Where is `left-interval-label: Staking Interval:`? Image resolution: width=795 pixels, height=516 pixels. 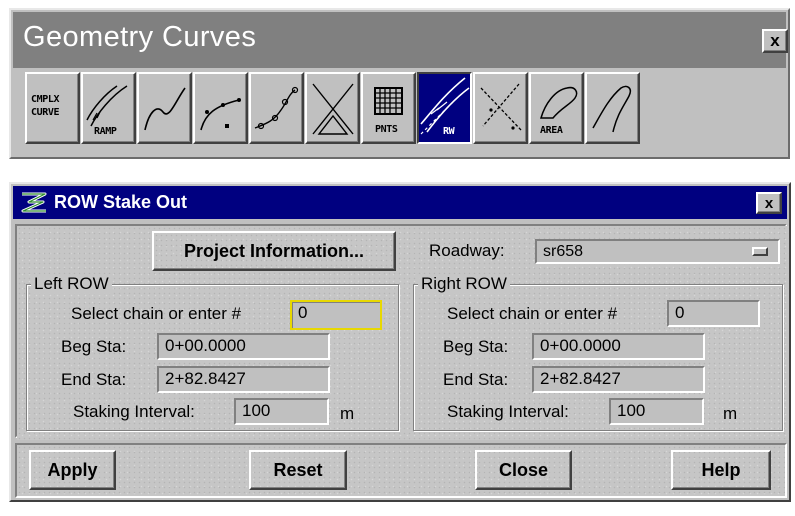
left-interval-label: Staking Interval: is located at coordinates (134, 411).